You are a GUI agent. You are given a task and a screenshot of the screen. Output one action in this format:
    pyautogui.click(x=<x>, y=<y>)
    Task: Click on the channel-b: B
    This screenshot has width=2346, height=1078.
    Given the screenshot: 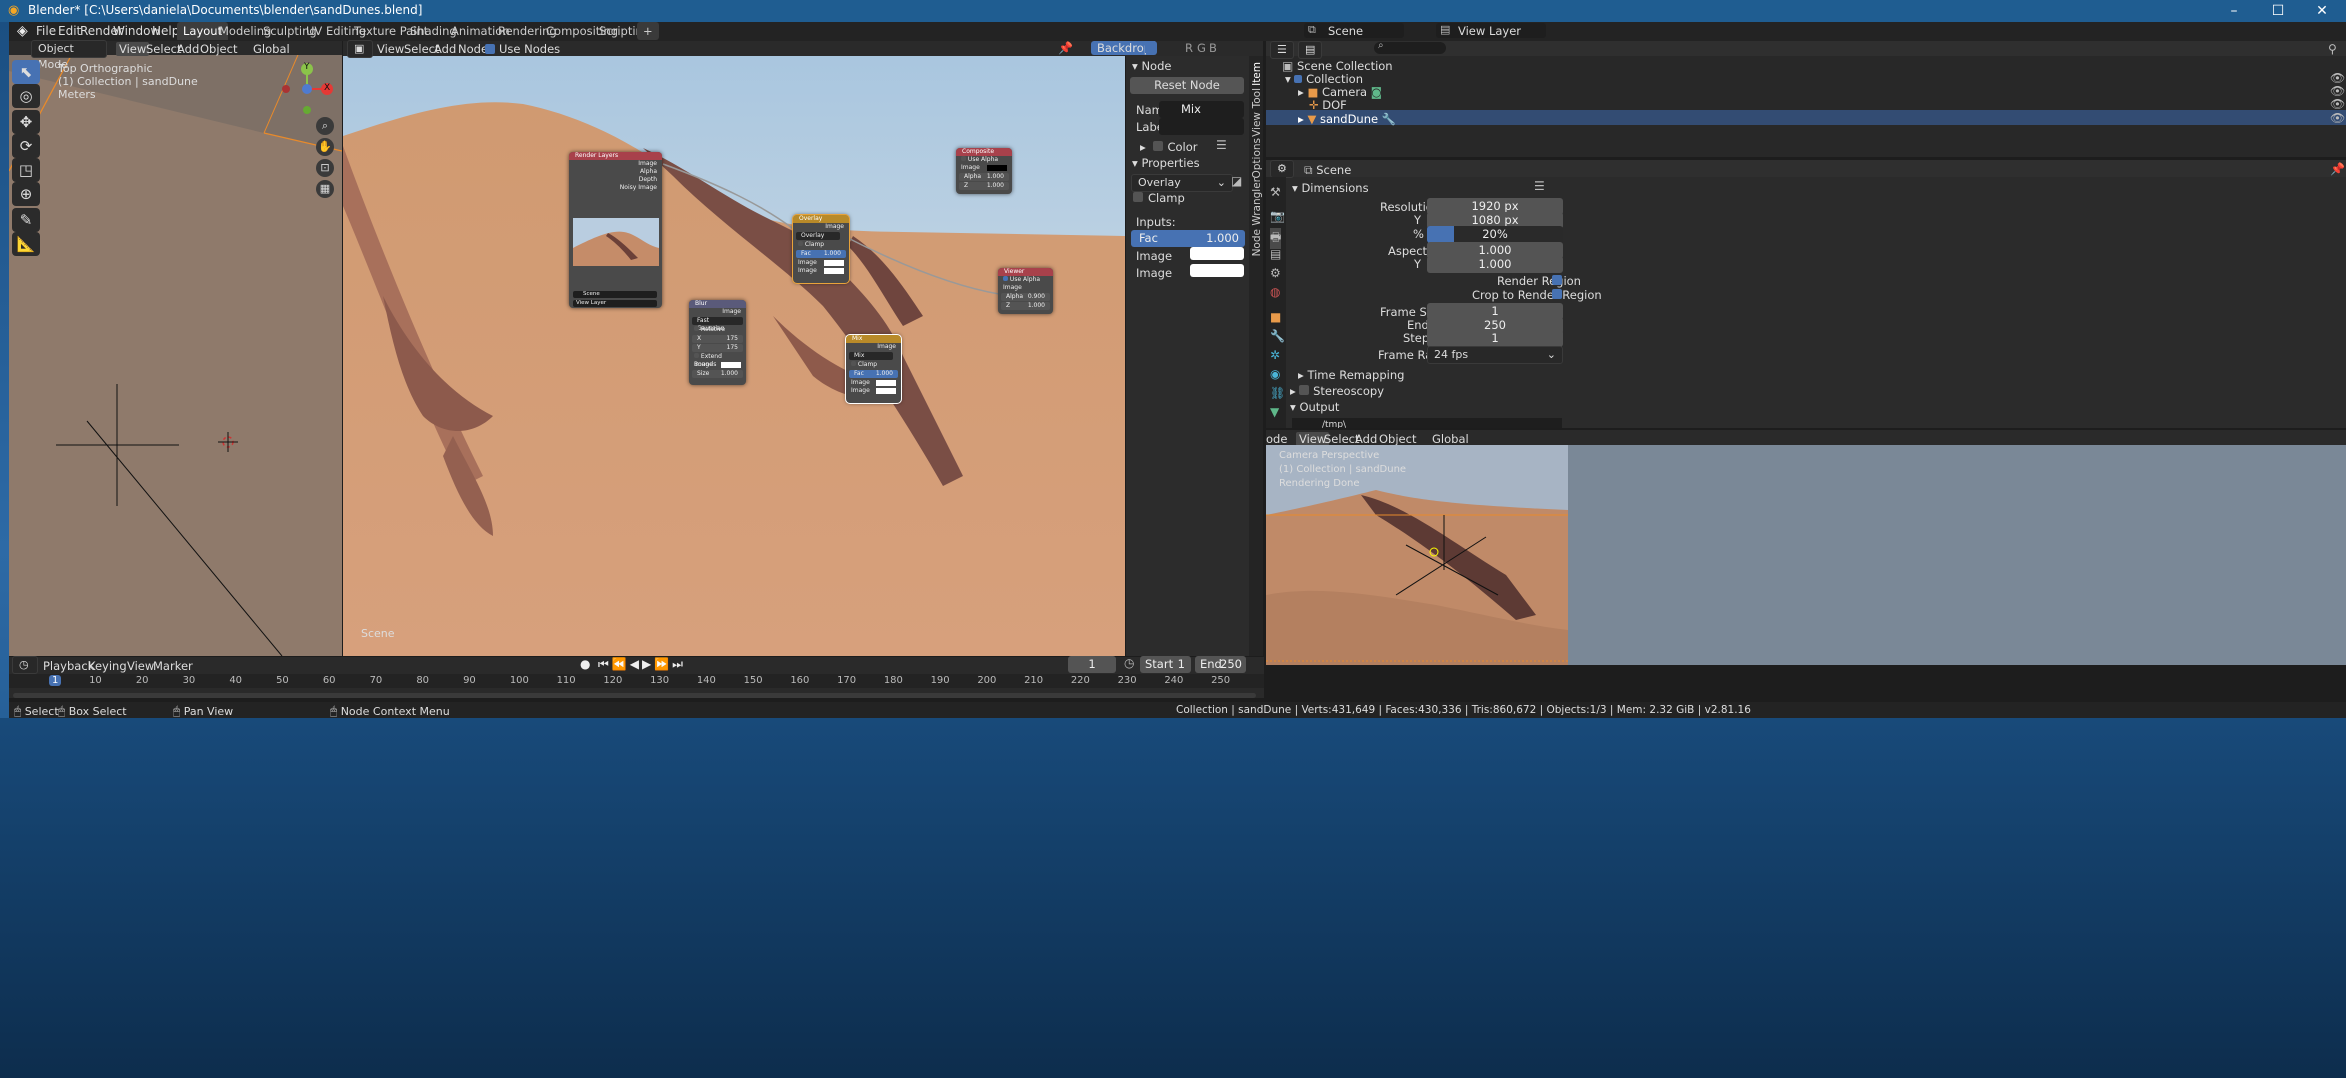 What is the action you would take?
    pyautogui.click(x=1213, y=48)
    